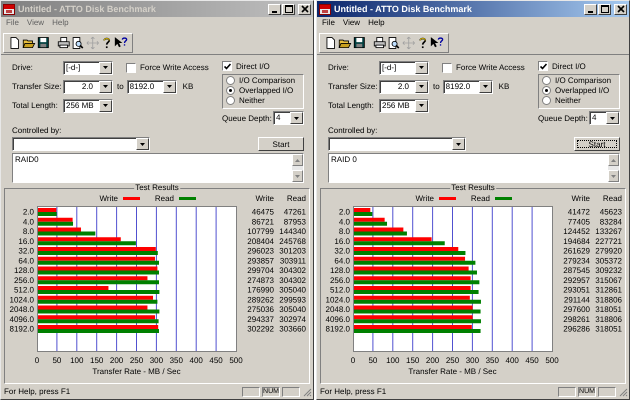 The height and width of the screenshot is (400, 630). I want to click on unit-label: KB, so click(188, 86).